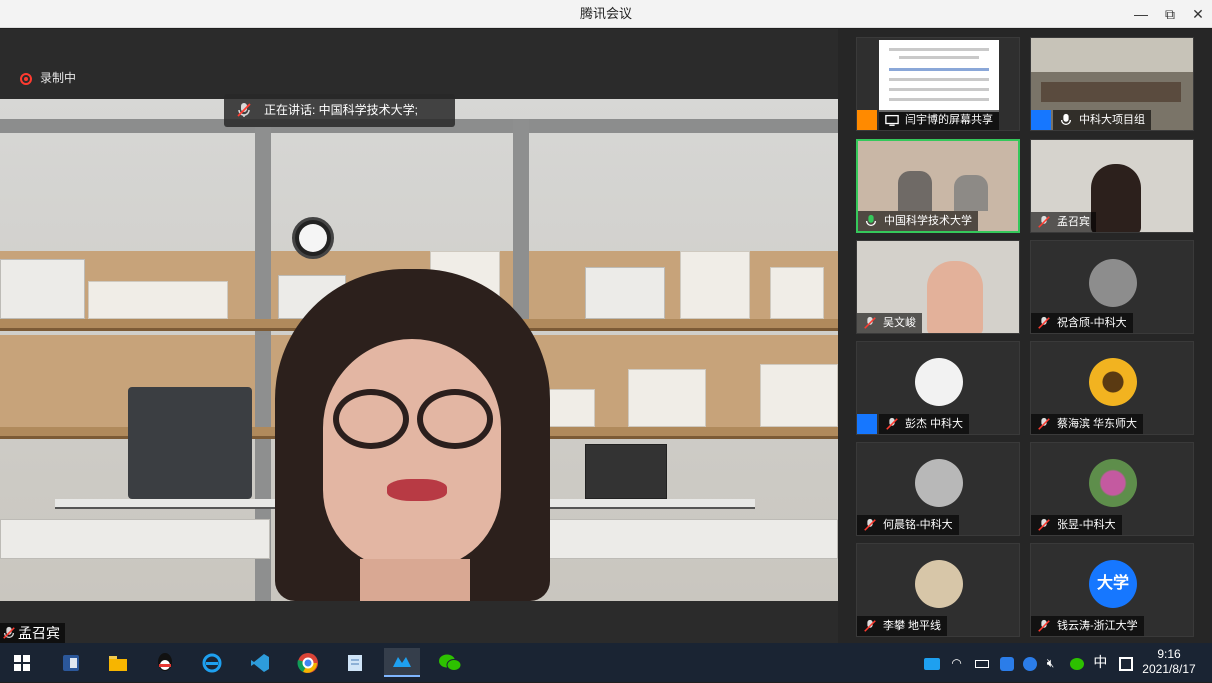 The height and width of the screenshot is (683, 1212). I want to click on qq-icon, so click(165, 661).